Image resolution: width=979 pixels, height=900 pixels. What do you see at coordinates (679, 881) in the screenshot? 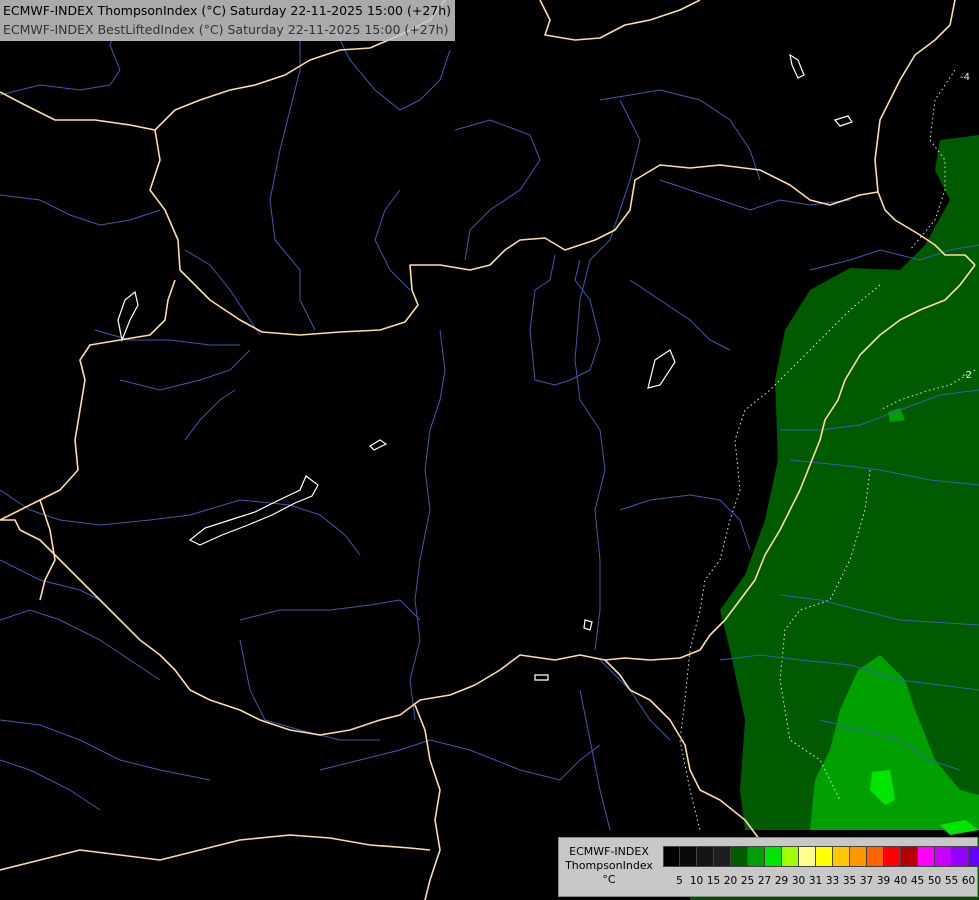
I see `legend-tick-label: 5` at bounding box center [679, 881].